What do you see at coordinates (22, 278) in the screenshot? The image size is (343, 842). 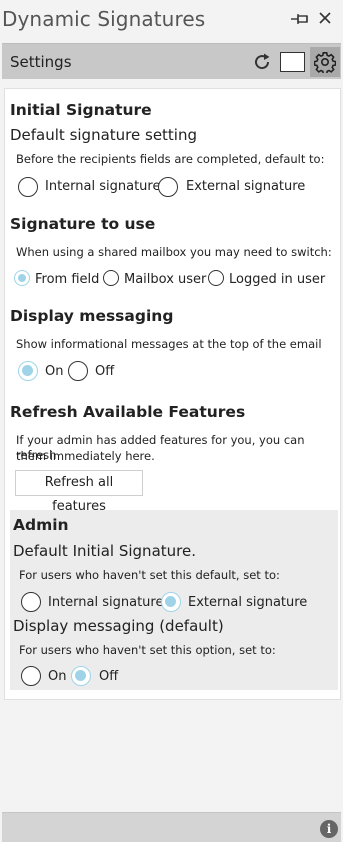 I see `from-field-radio` at bounding box center [22, 278].